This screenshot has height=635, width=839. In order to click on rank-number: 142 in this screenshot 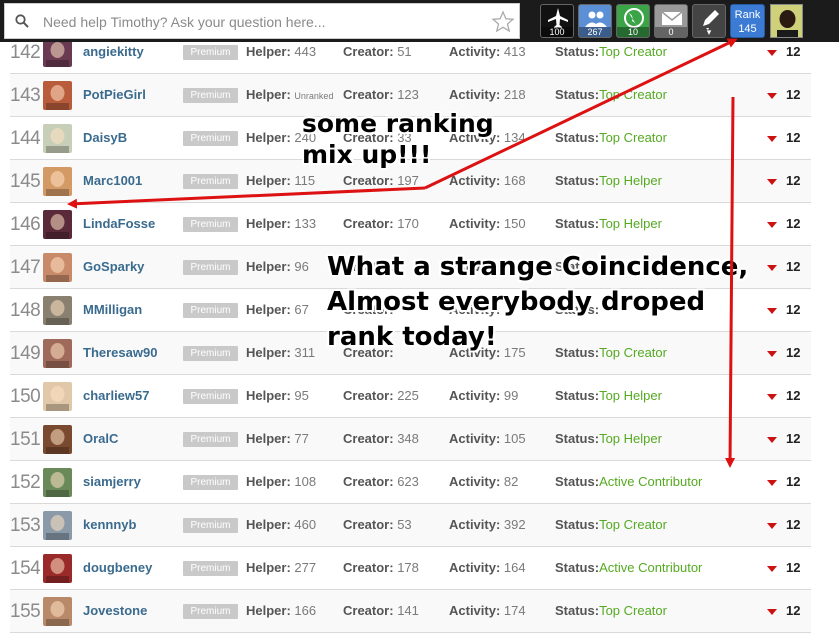, I will do `click(25, 52)`.